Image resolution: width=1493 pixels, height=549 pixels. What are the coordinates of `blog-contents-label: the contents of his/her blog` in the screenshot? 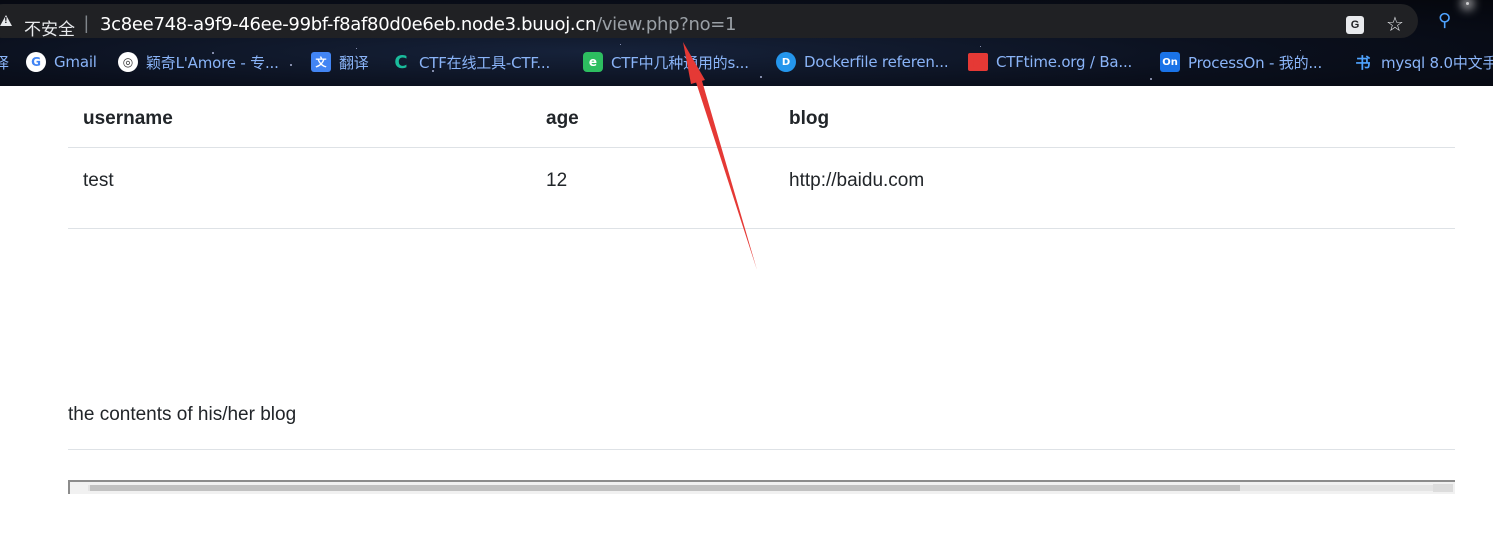 It's located at (182, 414).